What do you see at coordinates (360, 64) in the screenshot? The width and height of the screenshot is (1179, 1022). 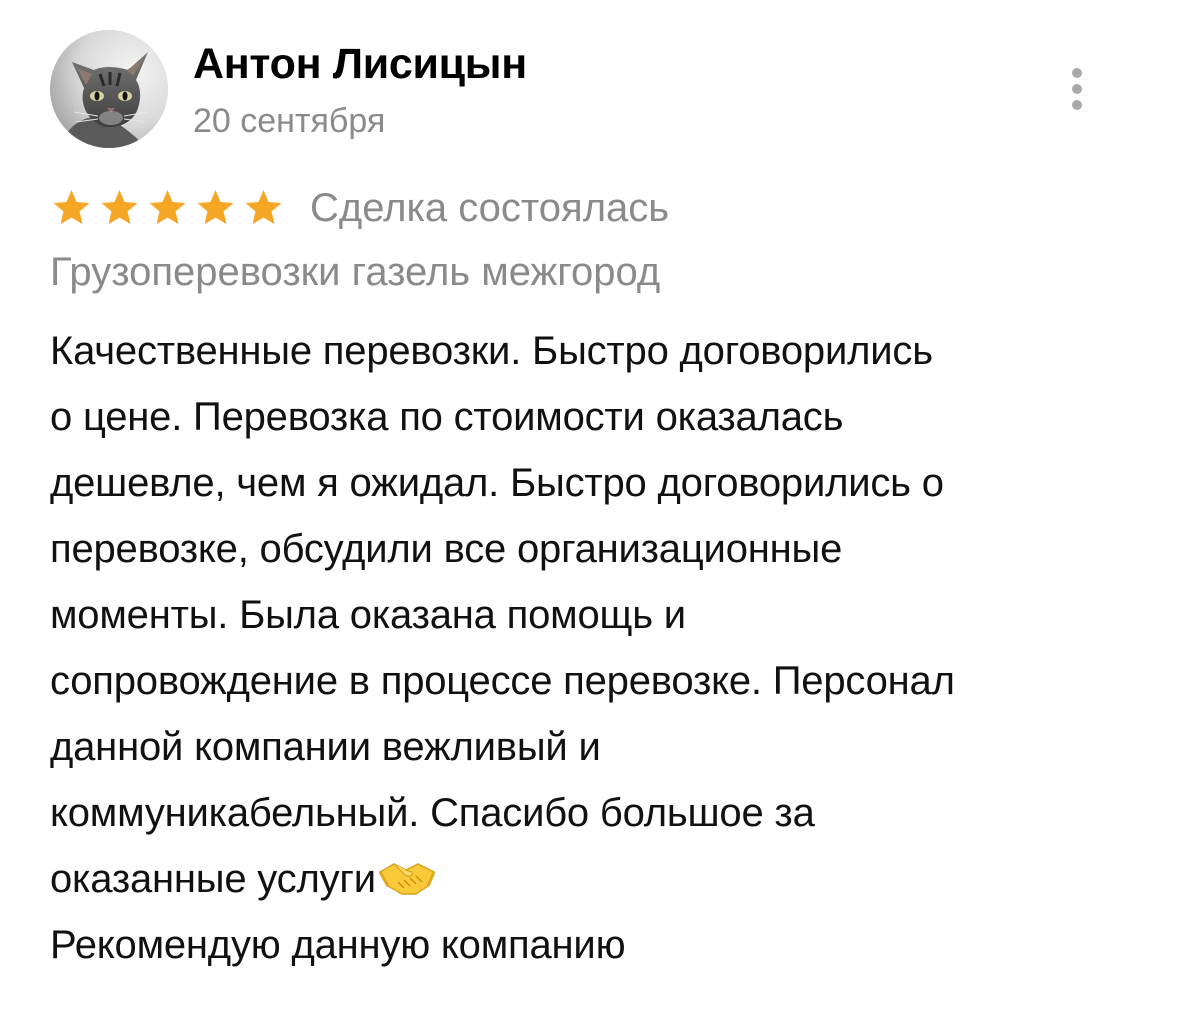 I see `author-name: Антон Лисицын` at bounding box center [360, 64].